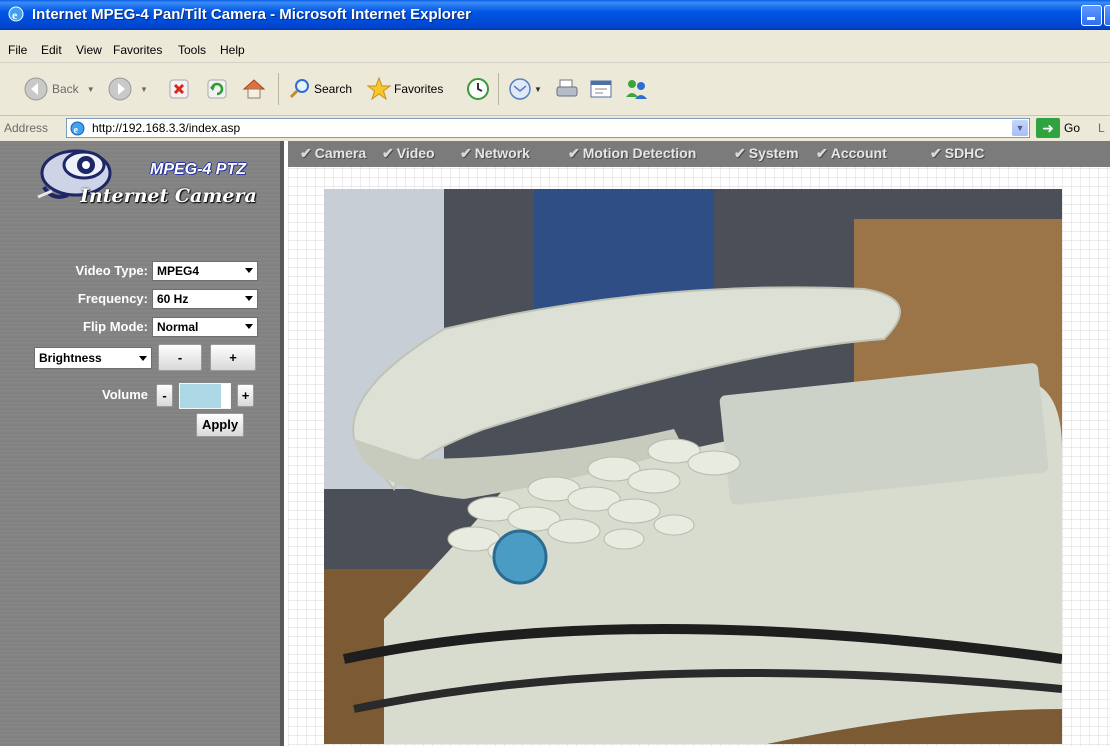  What do you see at coordinates (1101, 128) in the screenshot?
I see `links-label: L` at bounding box center [1101, 128].